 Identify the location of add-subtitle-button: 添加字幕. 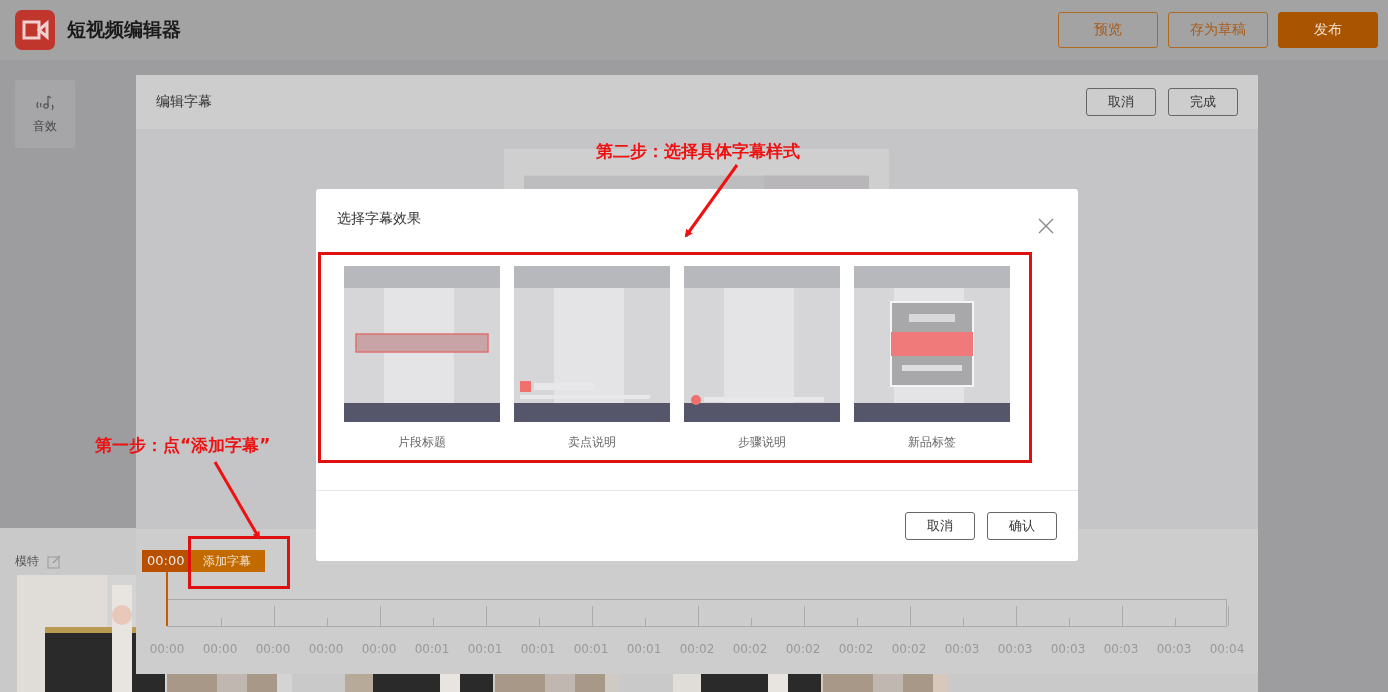
(227, 561).